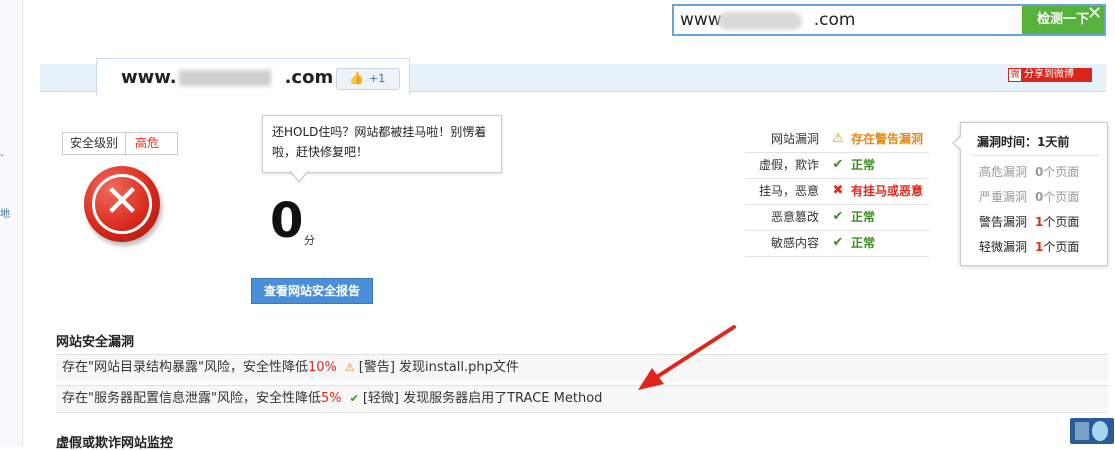 The width and height of the screenshot is (1115, 451). Describe the element at coordinates (191, 398) in the screenshot. I see `vuln-risk-text: 存在"服务器配置信息泄露"风险，安全性降低` at that location.